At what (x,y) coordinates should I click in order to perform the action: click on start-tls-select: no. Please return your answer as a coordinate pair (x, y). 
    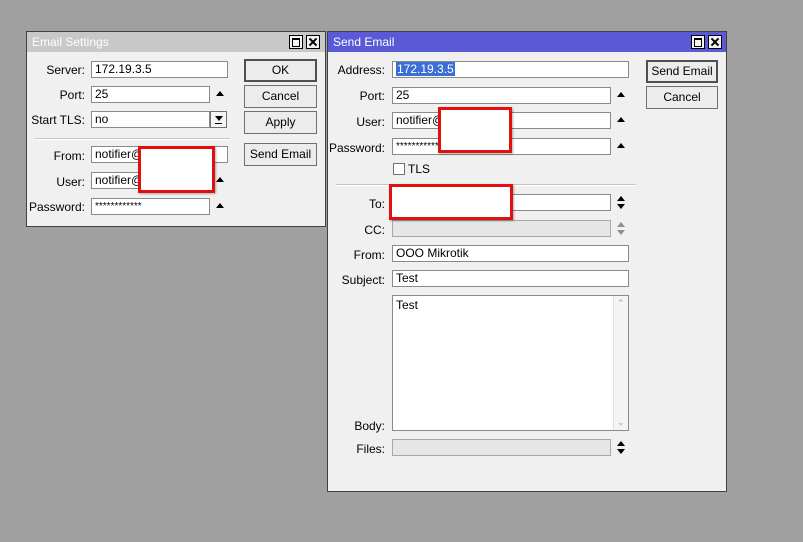
    Looking at the image, I should click on (150, 119).